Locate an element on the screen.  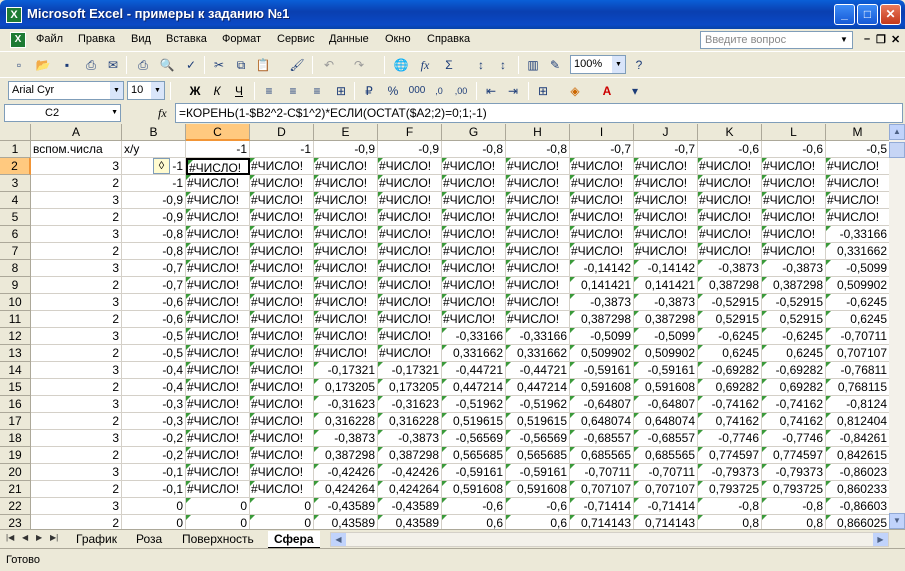
insert-function-icon: fx is located at coordinates (425, 65).